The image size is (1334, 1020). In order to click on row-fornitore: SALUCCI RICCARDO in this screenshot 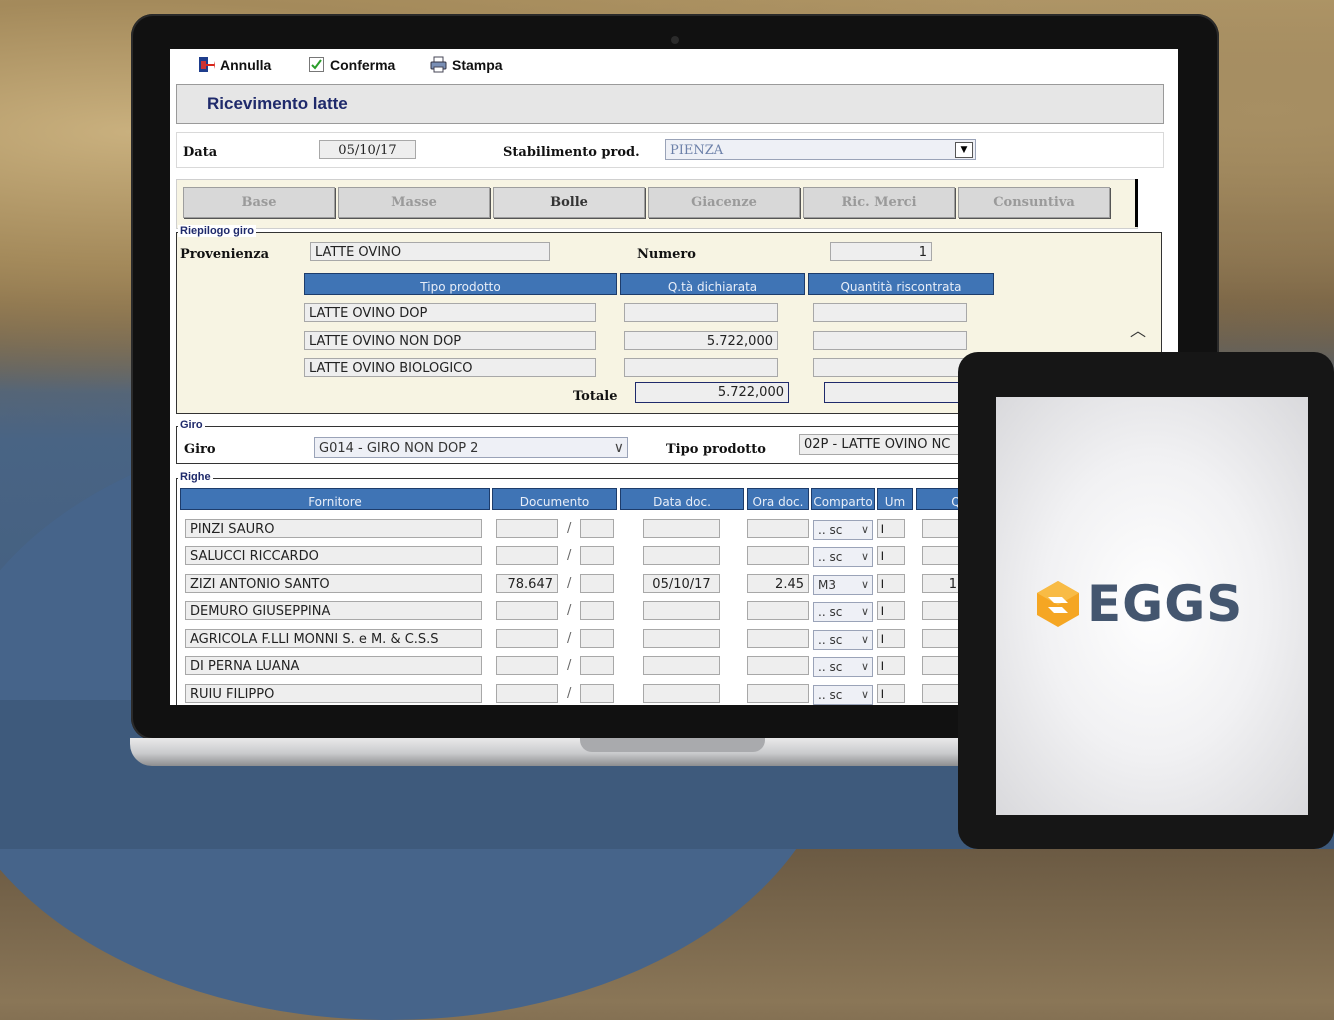, I will do `click(333, 555)`.